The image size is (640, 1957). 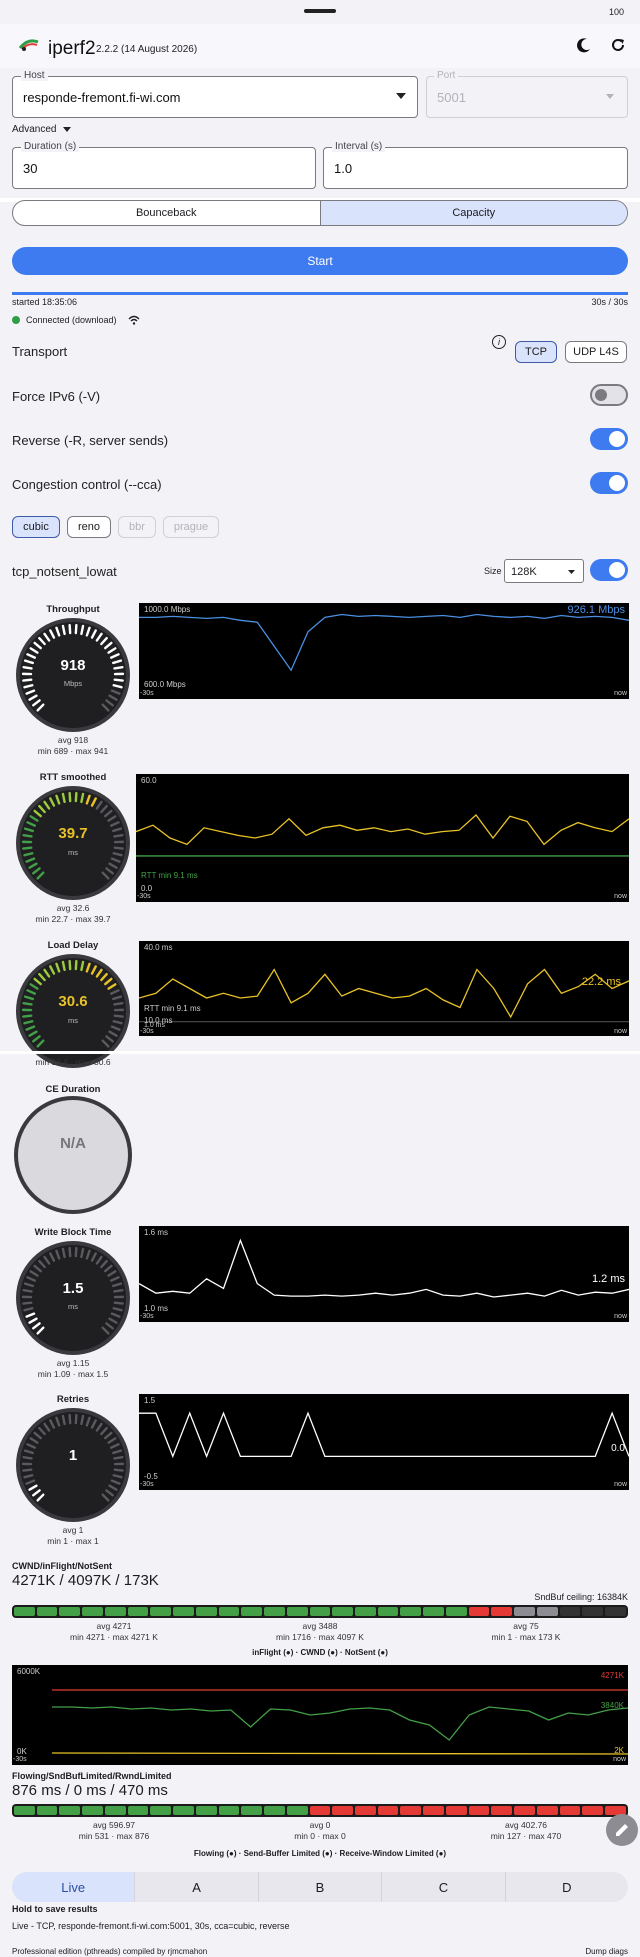 I want to click on start-button: Start, so click(x=320, y=261).